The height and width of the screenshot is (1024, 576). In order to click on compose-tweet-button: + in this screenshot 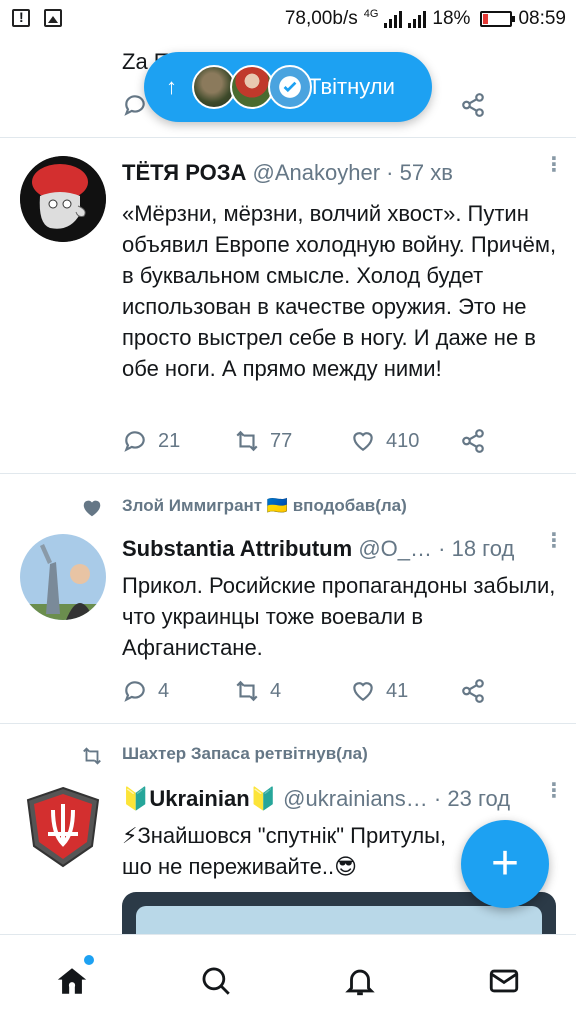, I will do `click(505, 864)`.